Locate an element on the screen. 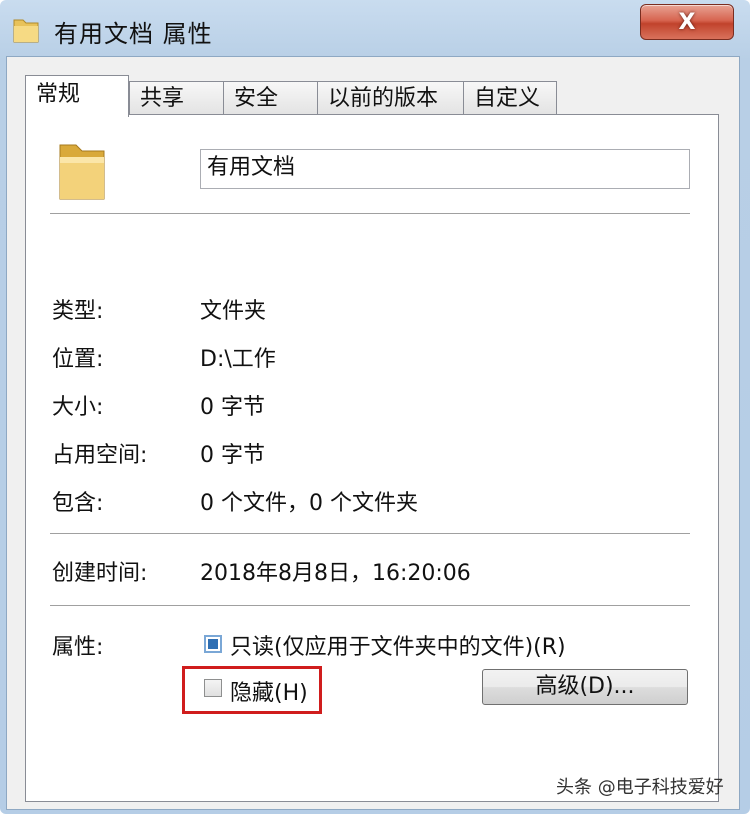  location-label: 位置: is located at coordinates (78, 359).